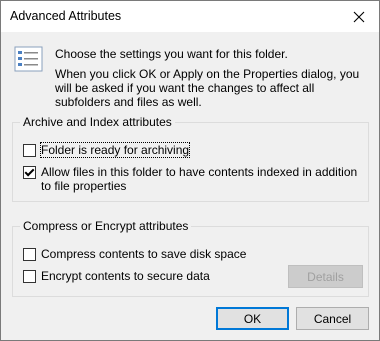 This screenshot has height=341, width=380. Describe the element at coordinates (325, 276) in the screenshot. I see `details-button: Details` at that location.